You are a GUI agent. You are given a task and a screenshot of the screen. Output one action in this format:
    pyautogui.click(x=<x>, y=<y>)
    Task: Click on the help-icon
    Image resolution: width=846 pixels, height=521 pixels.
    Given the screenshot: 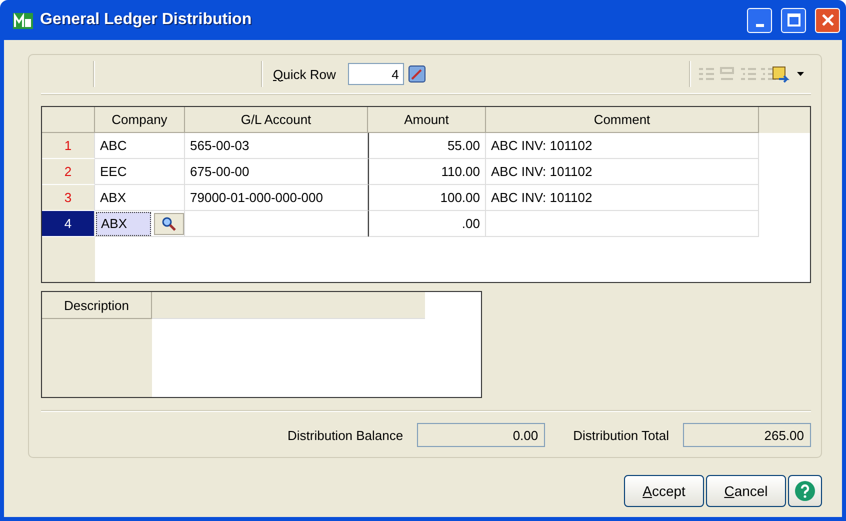 What is the action you would take?
    pyautogui.click(x=805, y=491)
    